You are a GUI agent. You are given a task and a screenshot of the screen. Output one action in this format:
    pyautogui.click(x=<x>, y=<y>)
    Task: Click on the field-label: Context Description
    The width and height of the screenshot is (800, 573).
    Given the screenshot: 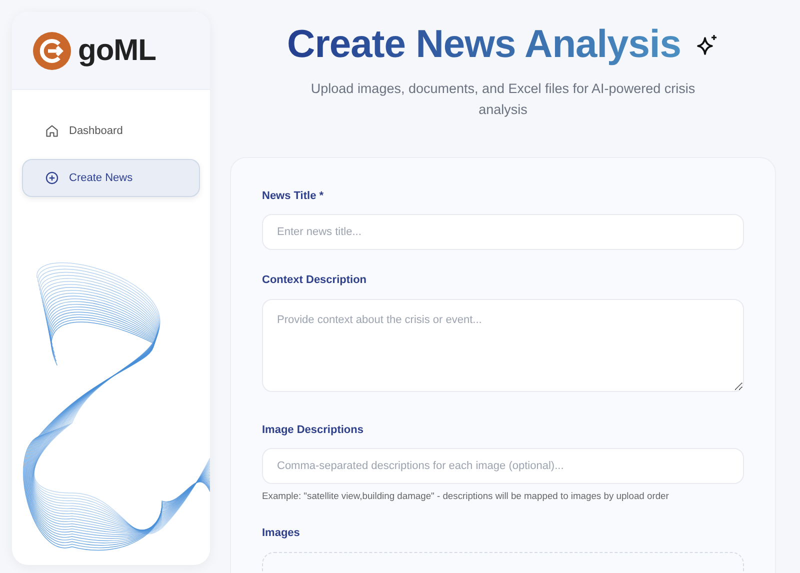 What is the action you would take?
    pyautogui.click(x=315, y=280)
    